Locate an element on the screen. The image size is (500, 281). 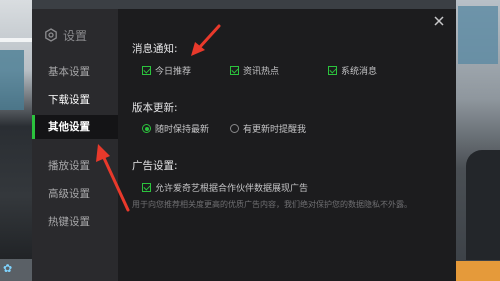
background-right is located at coordinates (478, 140).